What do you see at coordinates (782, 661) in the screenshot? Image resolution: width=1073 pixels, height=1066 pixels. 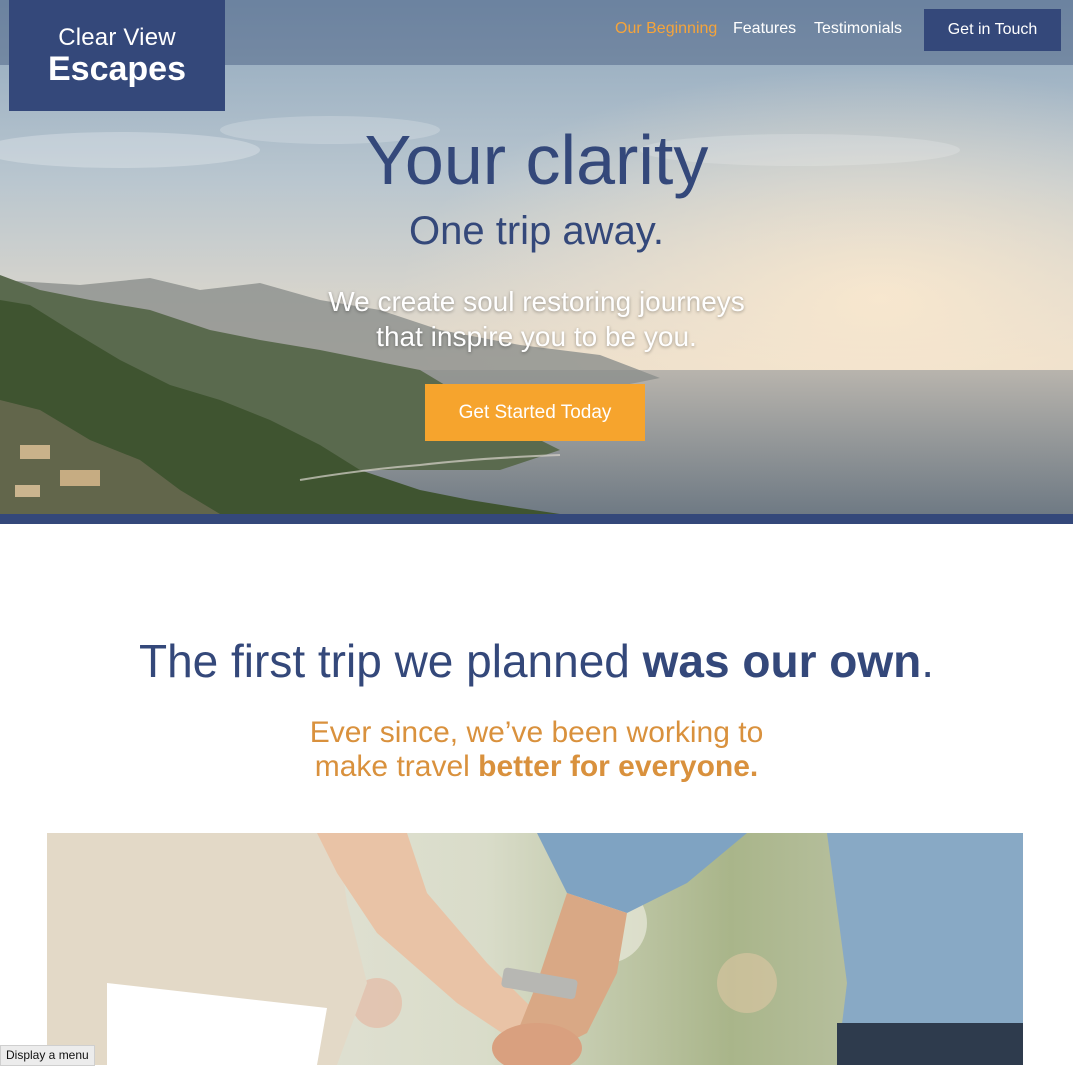 I see `story-title-emphasis: was our own` at bounding box center [782, 661].